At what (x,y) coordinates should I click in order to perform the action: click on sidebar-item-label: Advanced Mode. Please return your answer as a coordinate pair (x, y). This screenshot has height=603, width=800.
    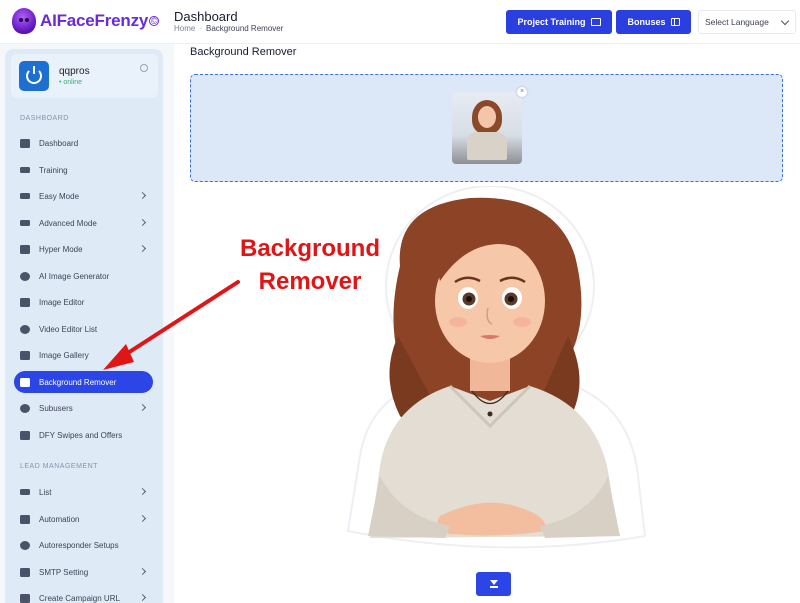
    Looking at the image, I should click on (68, 223).